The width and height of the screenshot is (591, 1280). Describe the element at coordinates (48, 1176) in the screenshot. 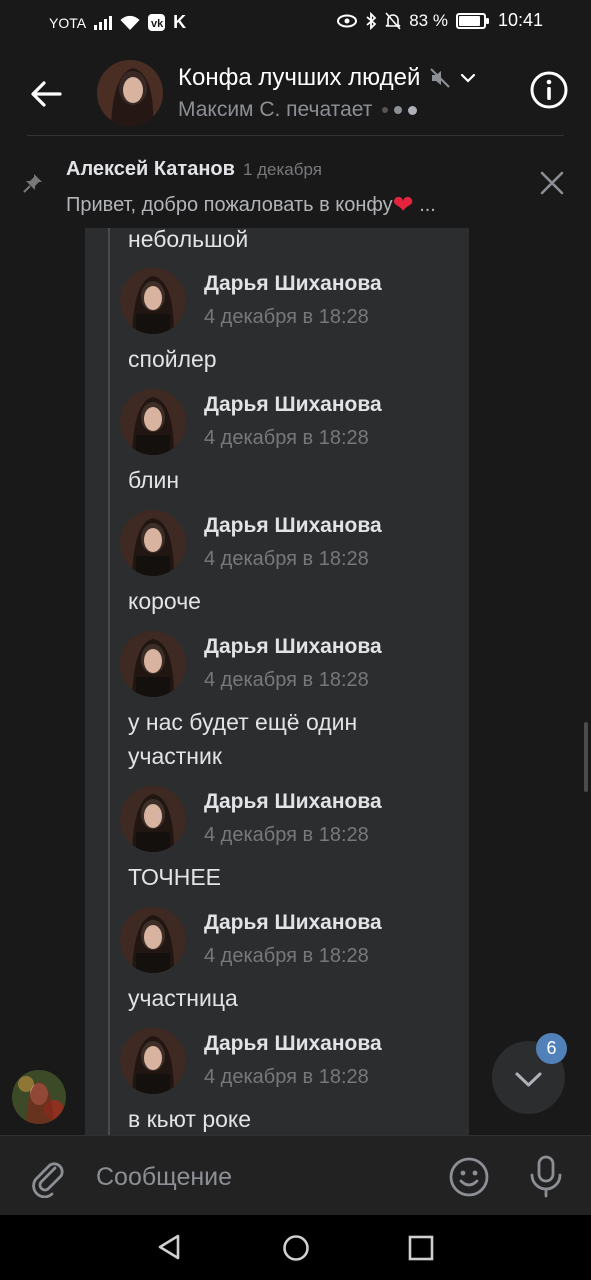

I see `paperclip-icon` at that location.